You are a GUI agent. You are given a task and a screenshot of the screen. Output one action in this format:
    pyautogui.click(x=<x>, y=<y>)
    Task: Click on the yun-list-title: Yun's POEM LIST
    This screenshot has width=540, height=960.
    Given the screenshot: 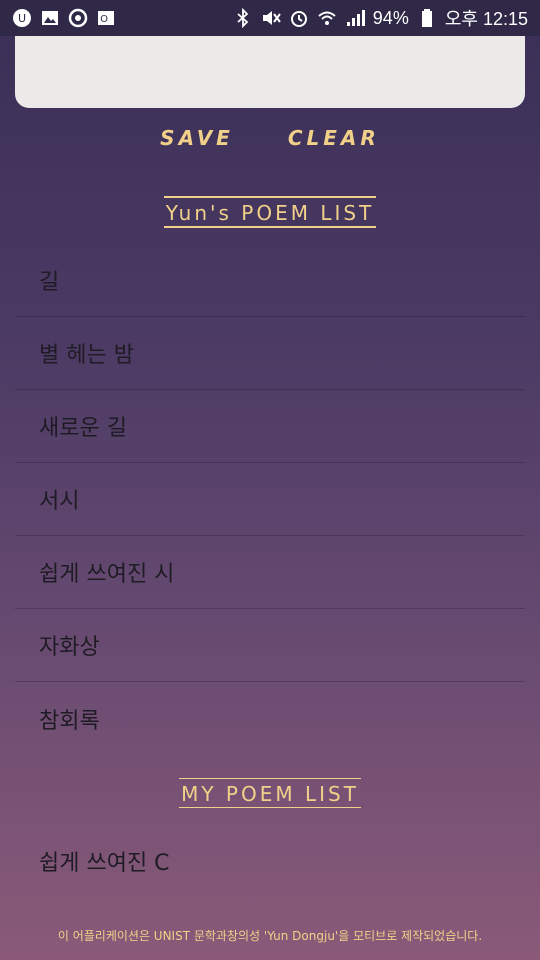 What is the action you would take?
    pyautogui.click(x=270, y=212)
    